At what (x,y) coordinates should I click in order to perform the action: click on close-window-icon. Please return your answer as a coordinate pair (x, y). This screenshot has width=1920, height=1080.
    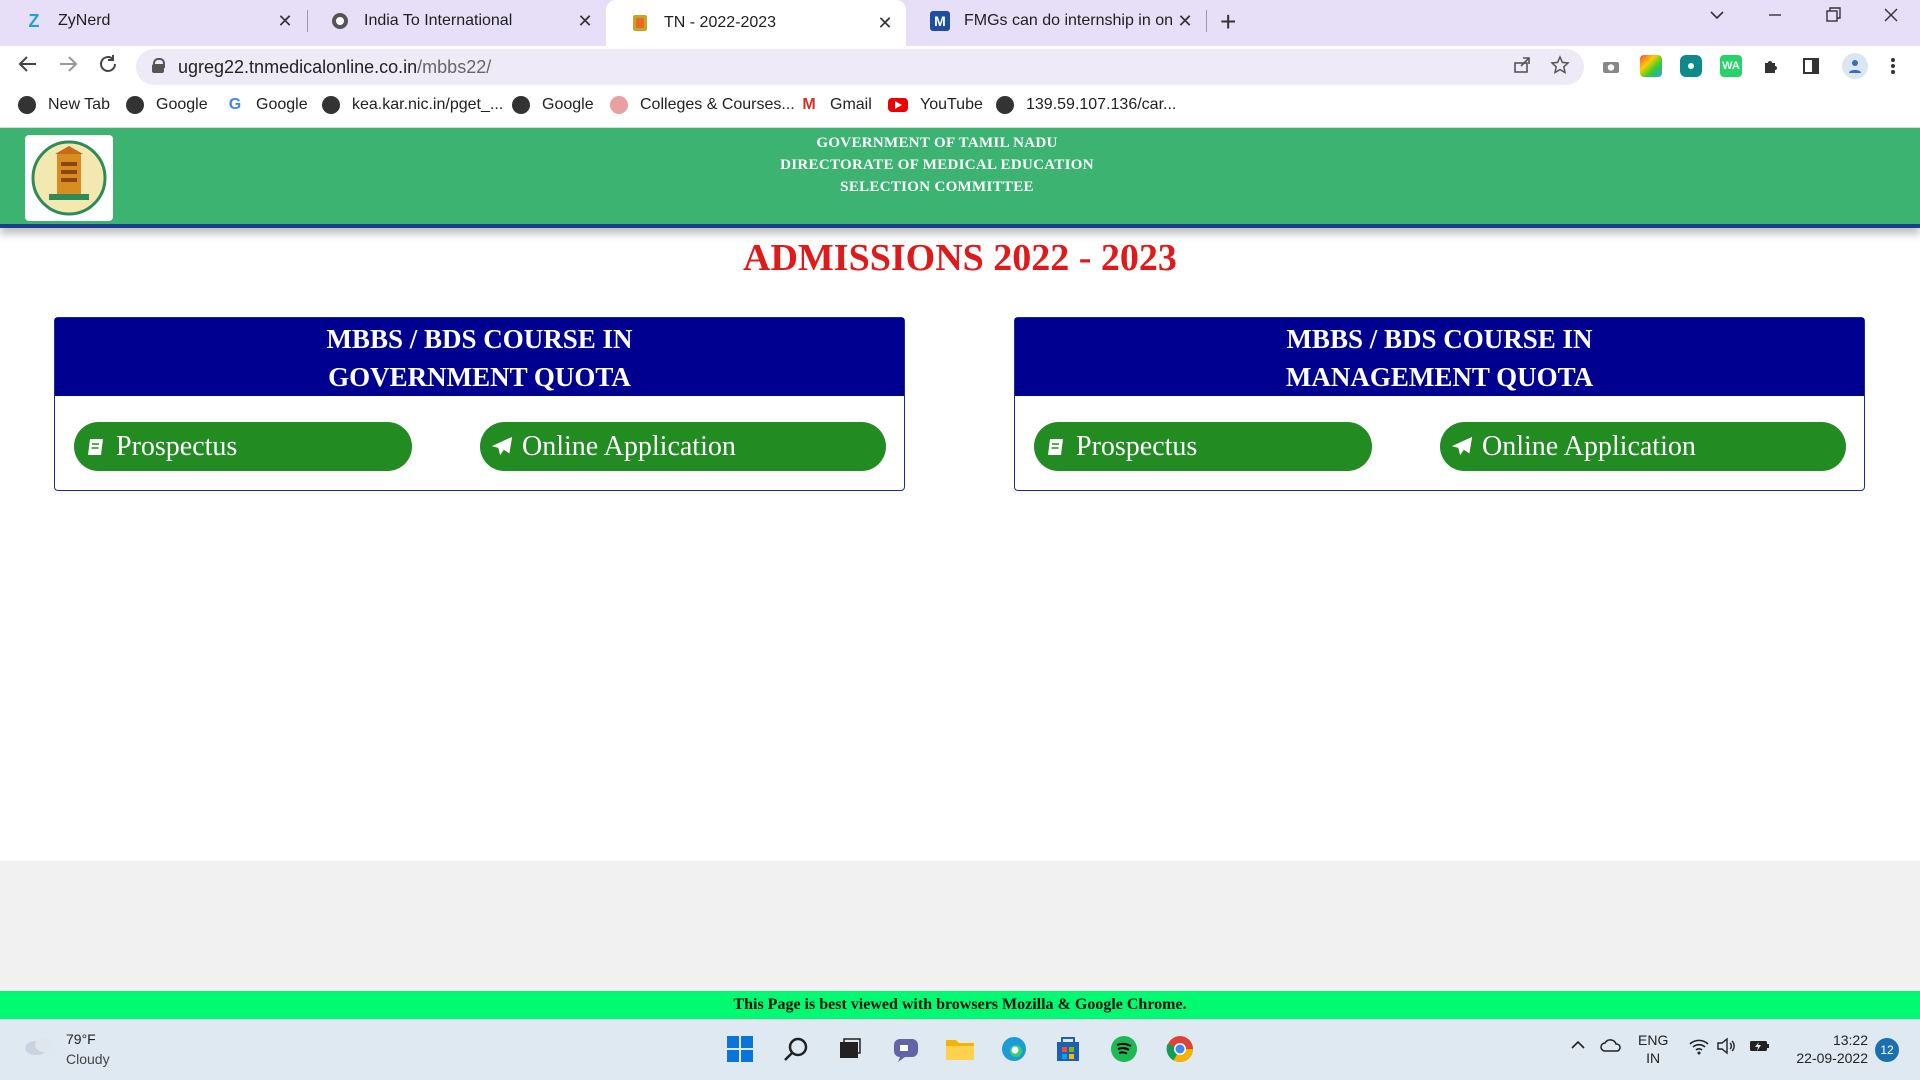
    Looking at the image, I should click on (1891, 18).